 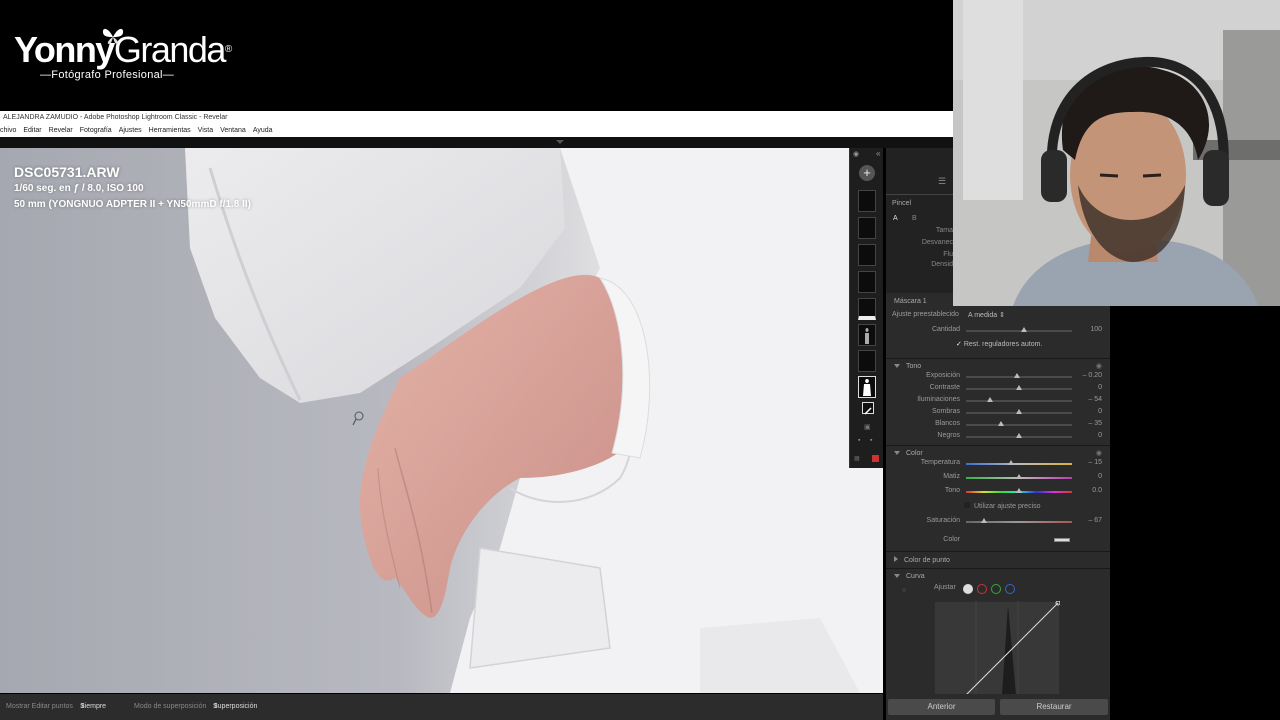 I want to click on blacks-label: Negros, so click(x=948, y=435).